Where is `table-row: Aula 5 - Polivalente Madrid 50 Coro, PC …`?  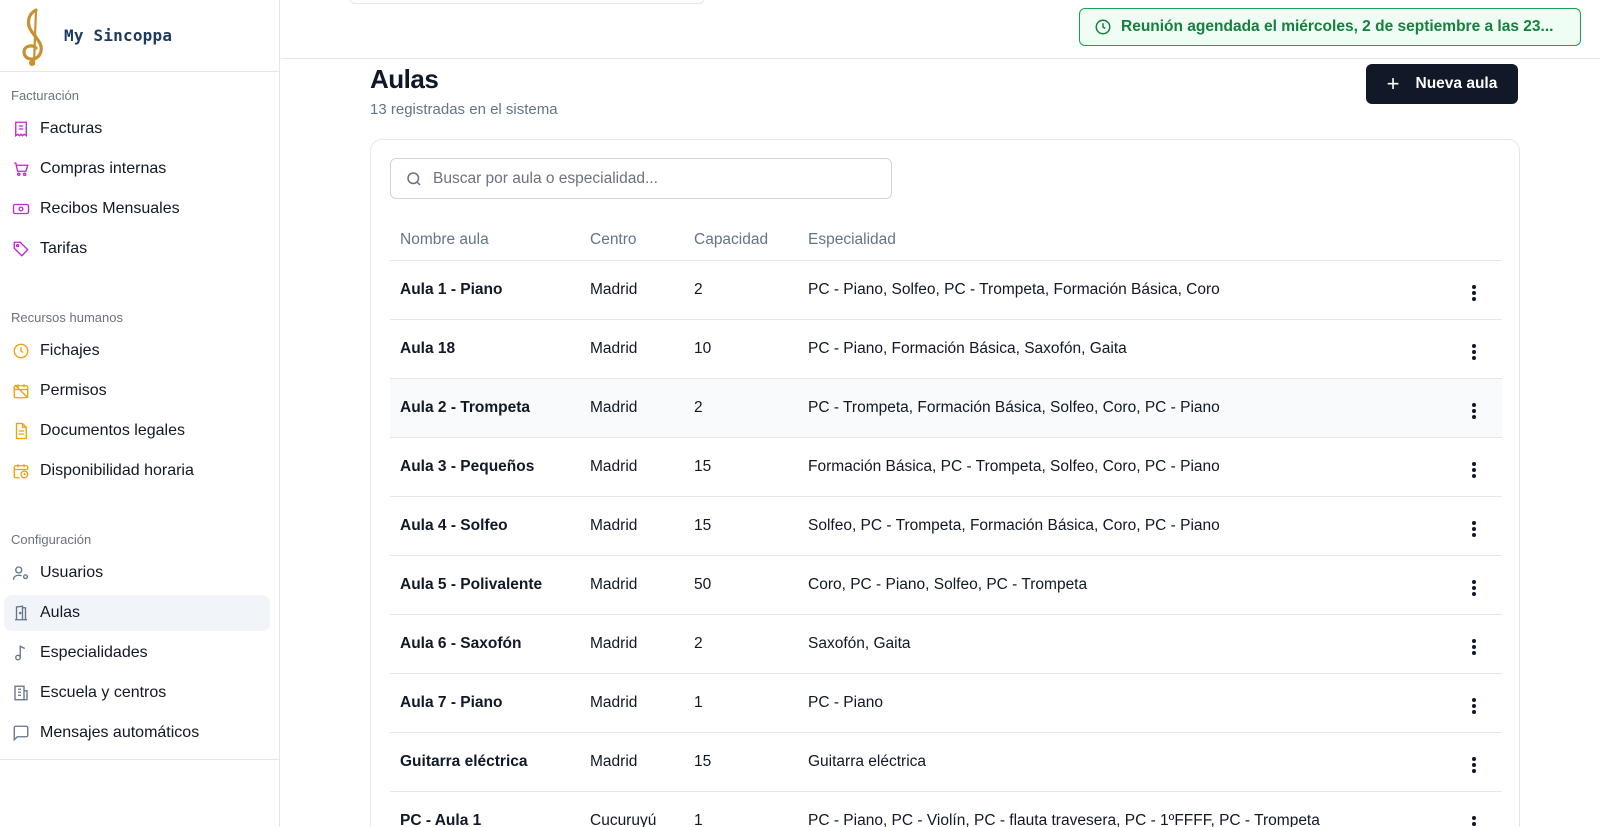
table-row: Aula 5 - Polivalente Madrid 50 Coro, PC … is located at coordinates (946, 585).